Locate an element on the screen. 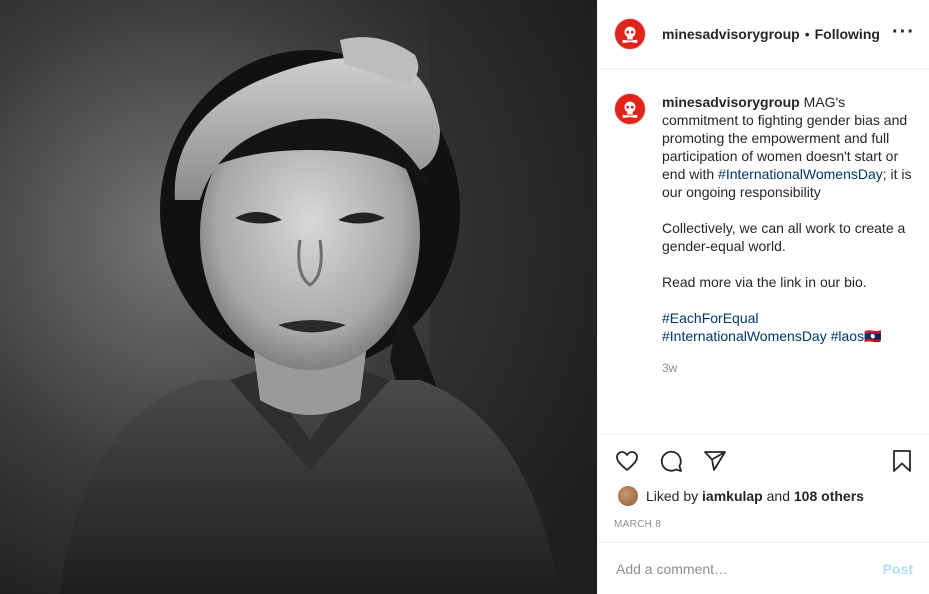  hashtag-link: #laos is located at coordinates (847, 336).